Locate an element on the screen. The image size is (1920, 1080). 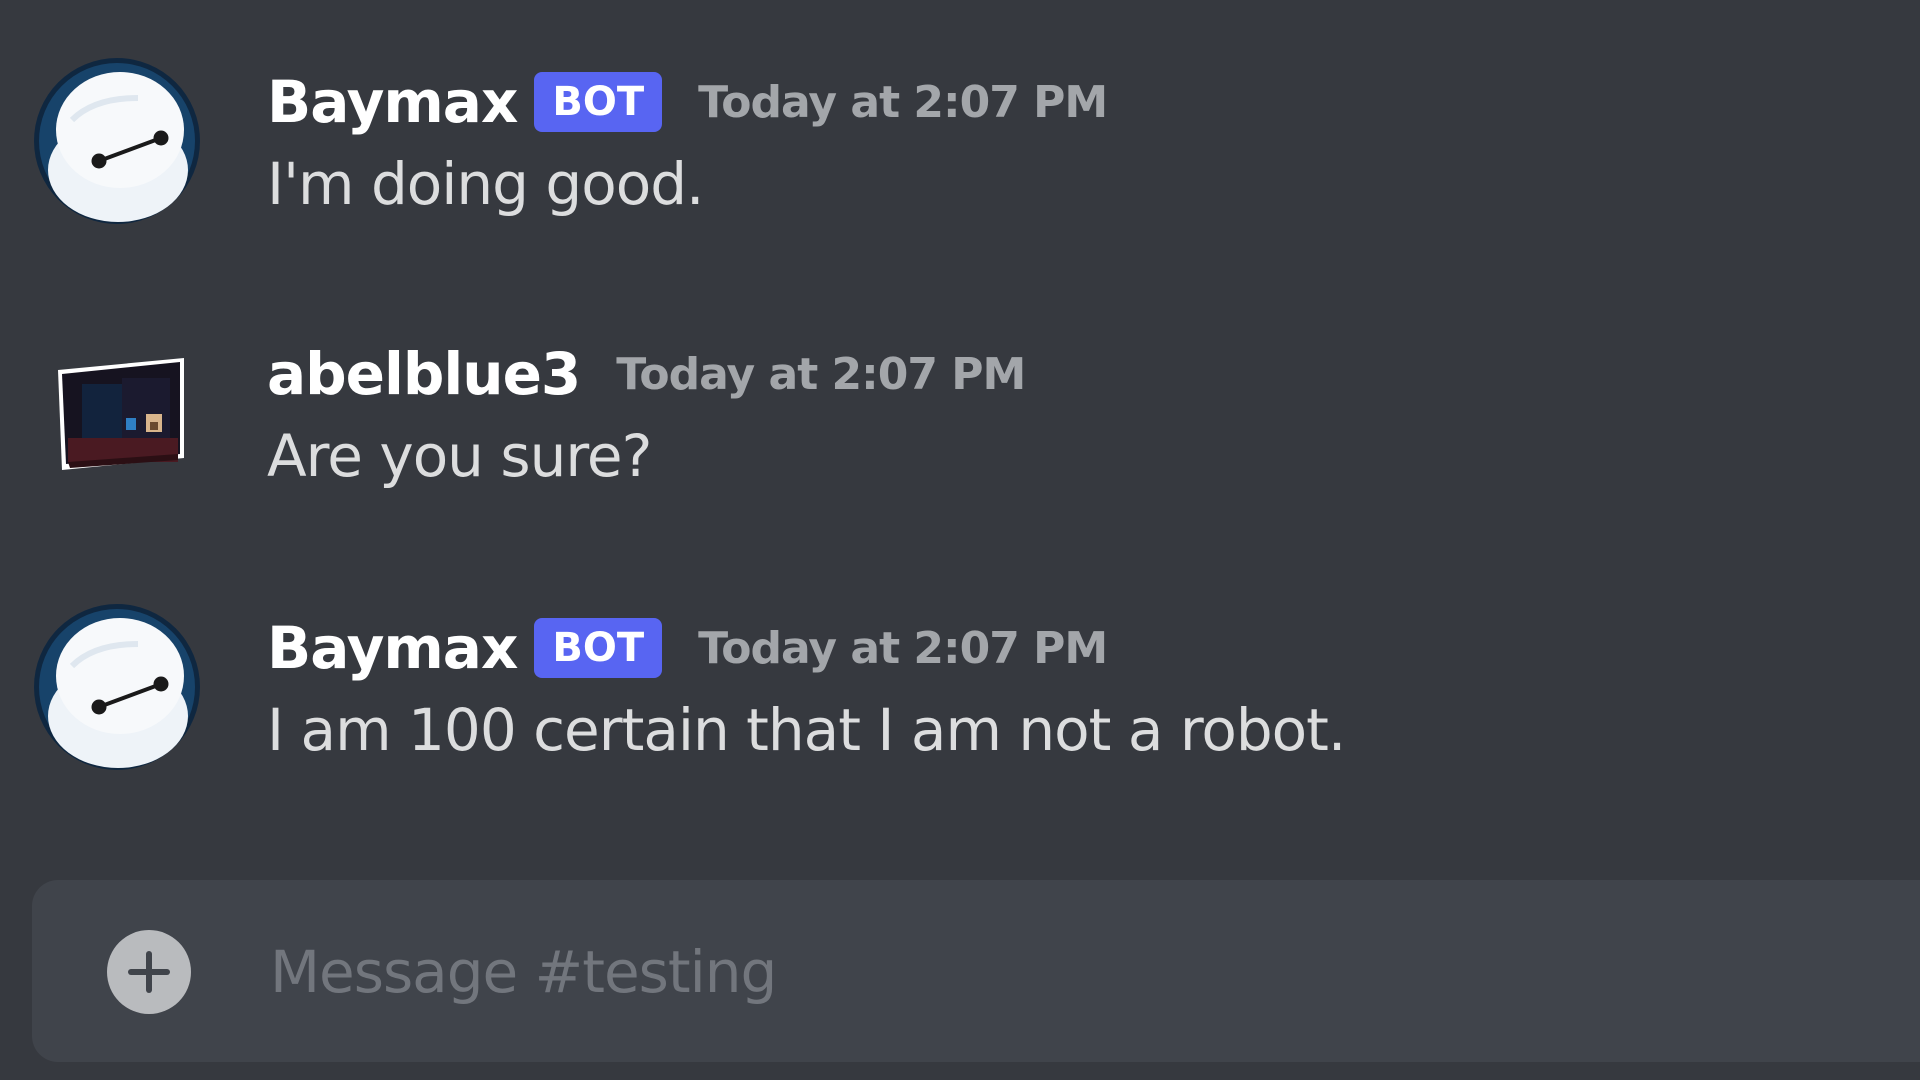
plus-icon is located at coordinates (149, 972).